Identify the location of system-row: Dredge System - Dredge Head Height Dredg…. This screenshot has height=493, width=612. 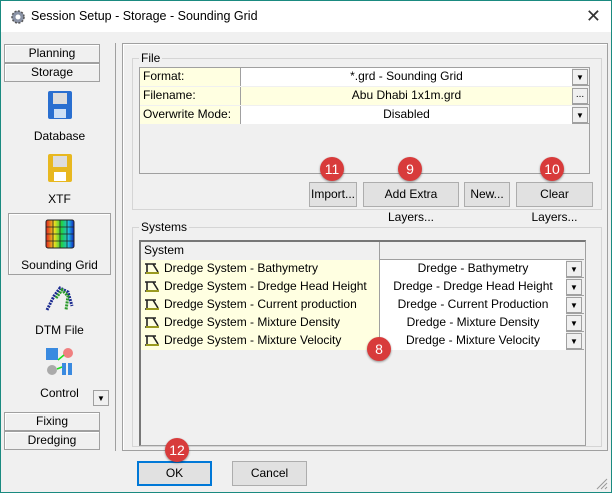
(362, 287).